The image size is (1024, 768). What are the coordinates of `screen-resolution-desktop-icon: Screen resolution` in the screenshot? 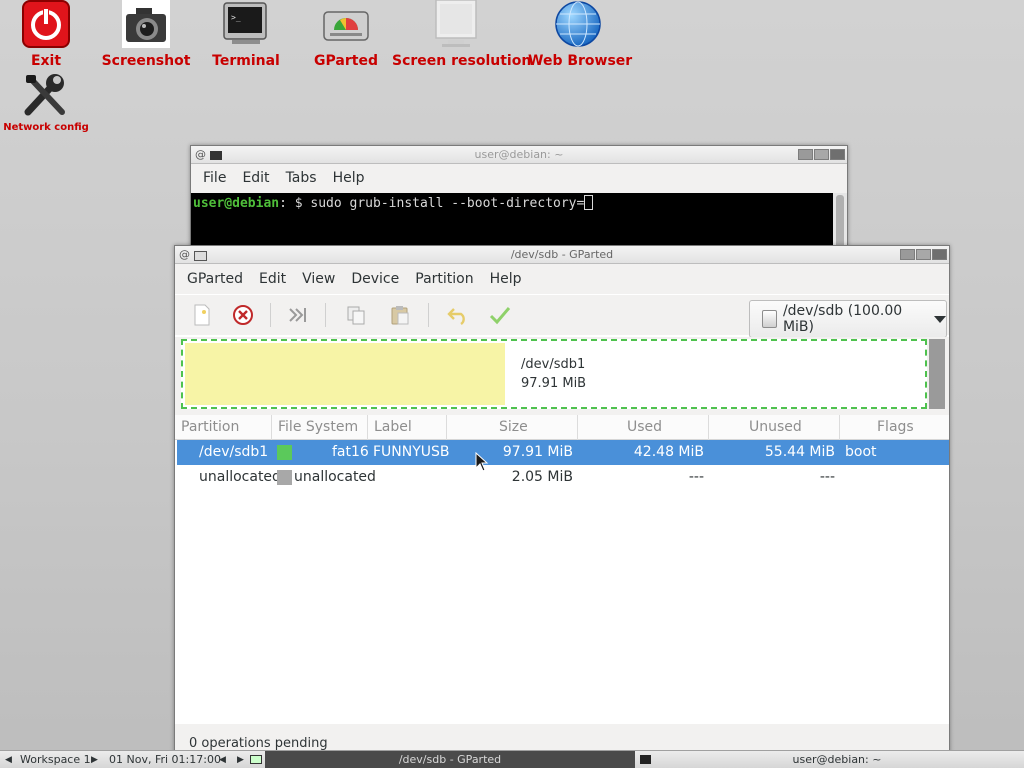 It's located at (461, 35).